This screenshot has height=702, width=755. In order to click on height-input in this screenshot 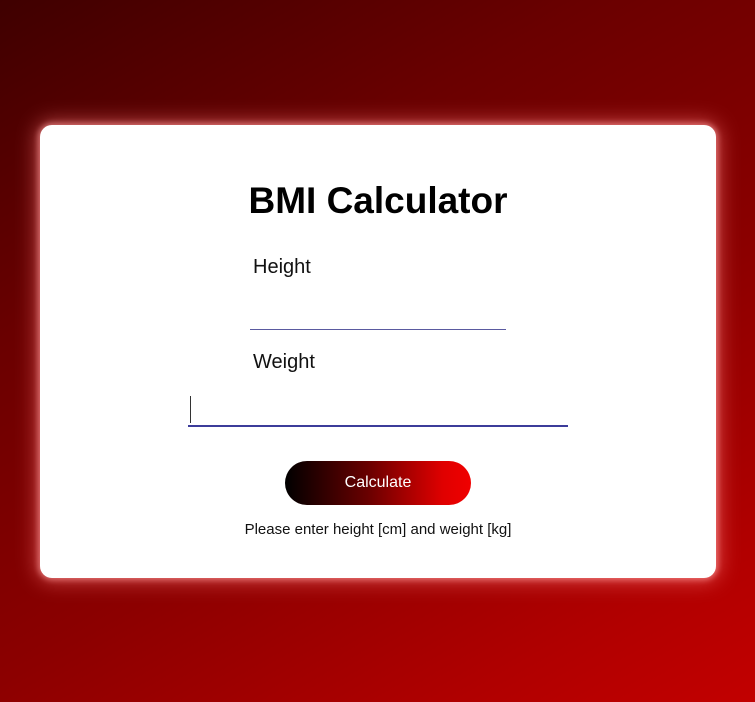, I will do `click(378, 312)`.